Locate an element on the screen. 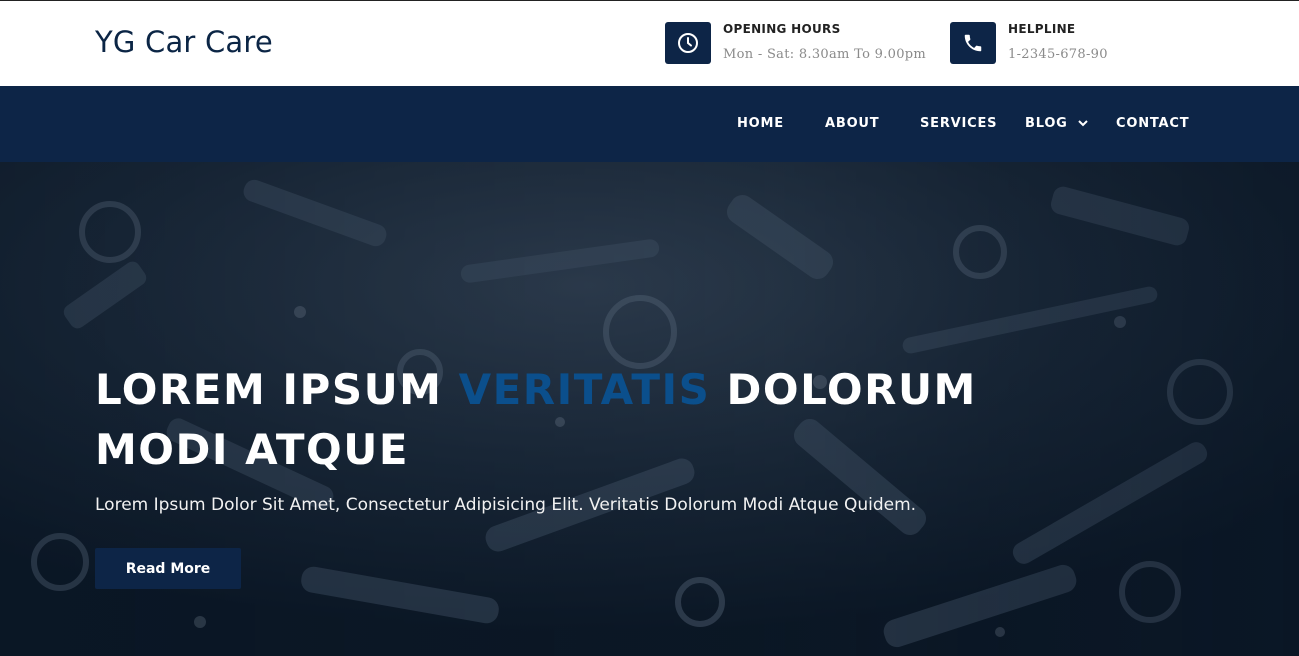 Image resolution: width=1299 pixels, height=656 pixels. chevron-down-icon is located at coordinates (1083, 123).